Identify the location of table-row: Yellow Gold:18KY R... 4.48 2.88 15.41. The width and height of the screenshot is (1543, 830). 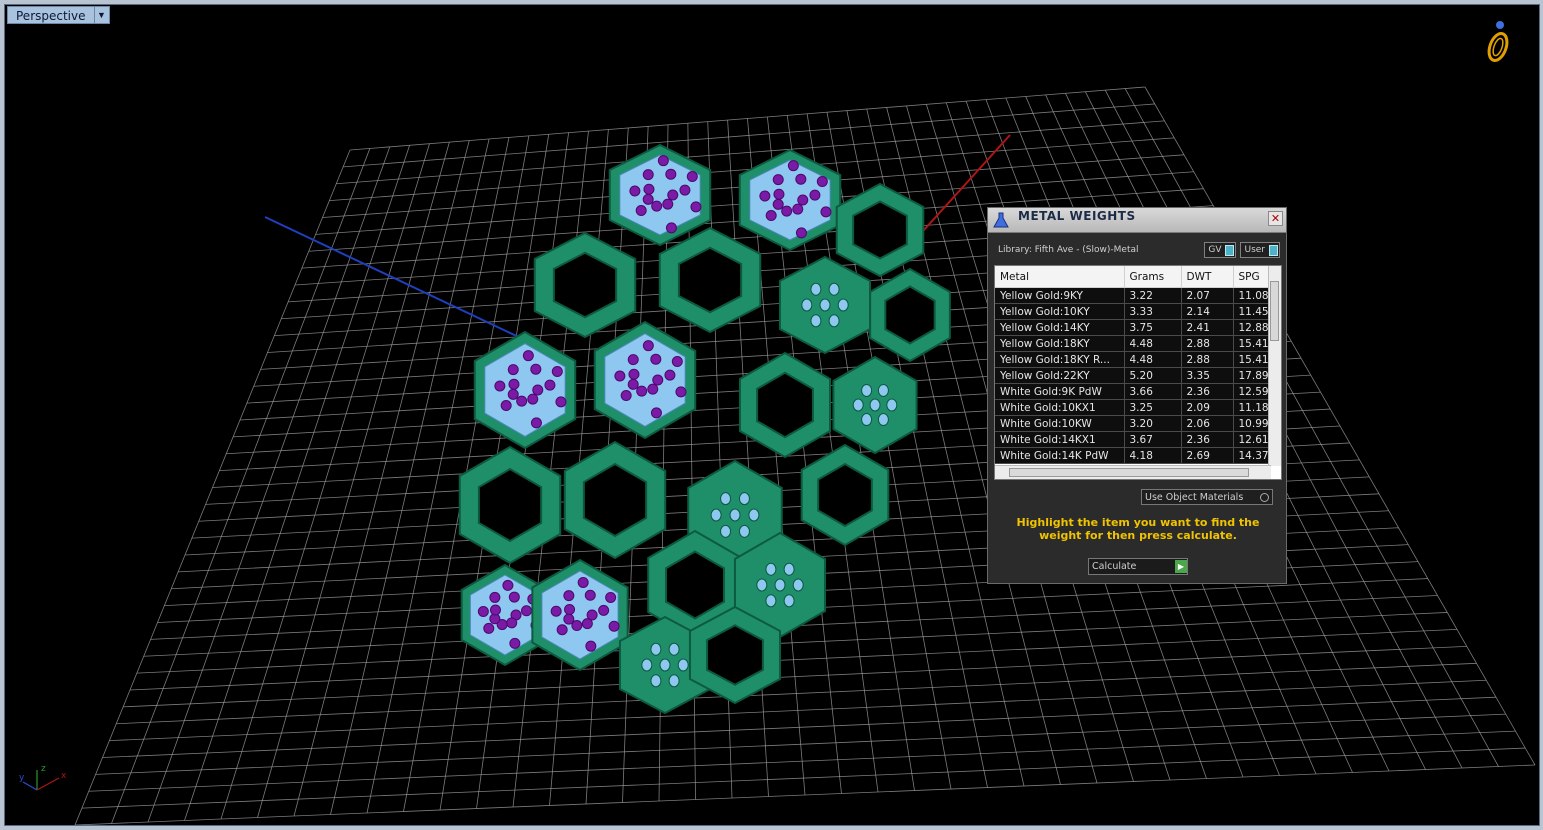
(1136, 359).